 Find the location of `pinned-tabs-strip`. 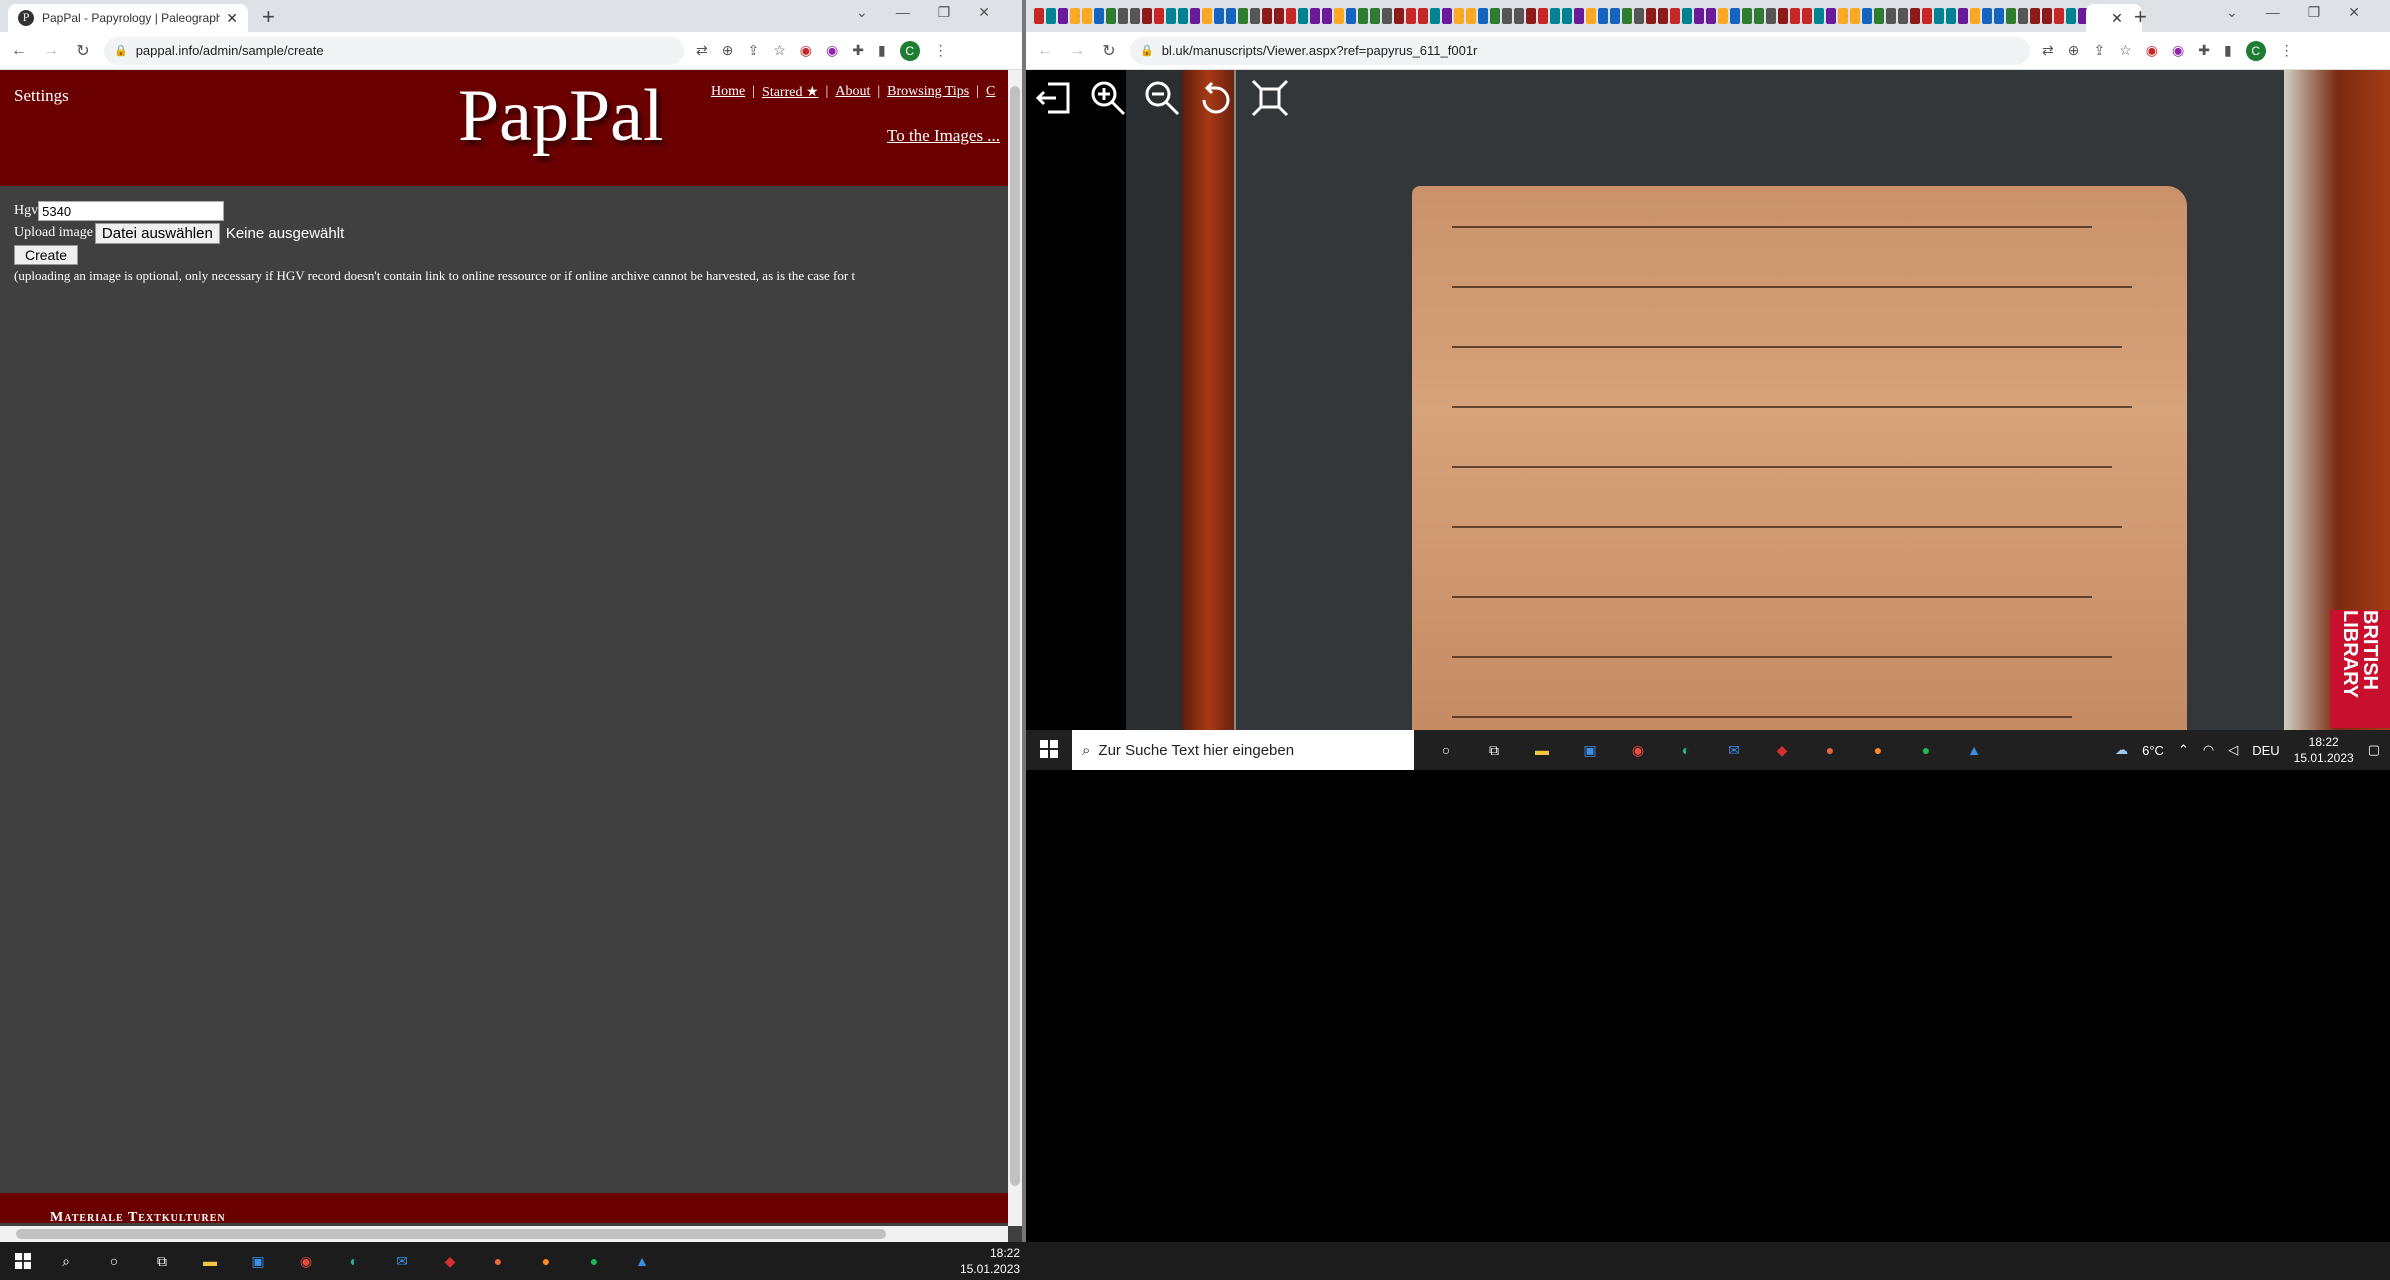

pinned-tabs-strip is located at coordinates (1574, 17).